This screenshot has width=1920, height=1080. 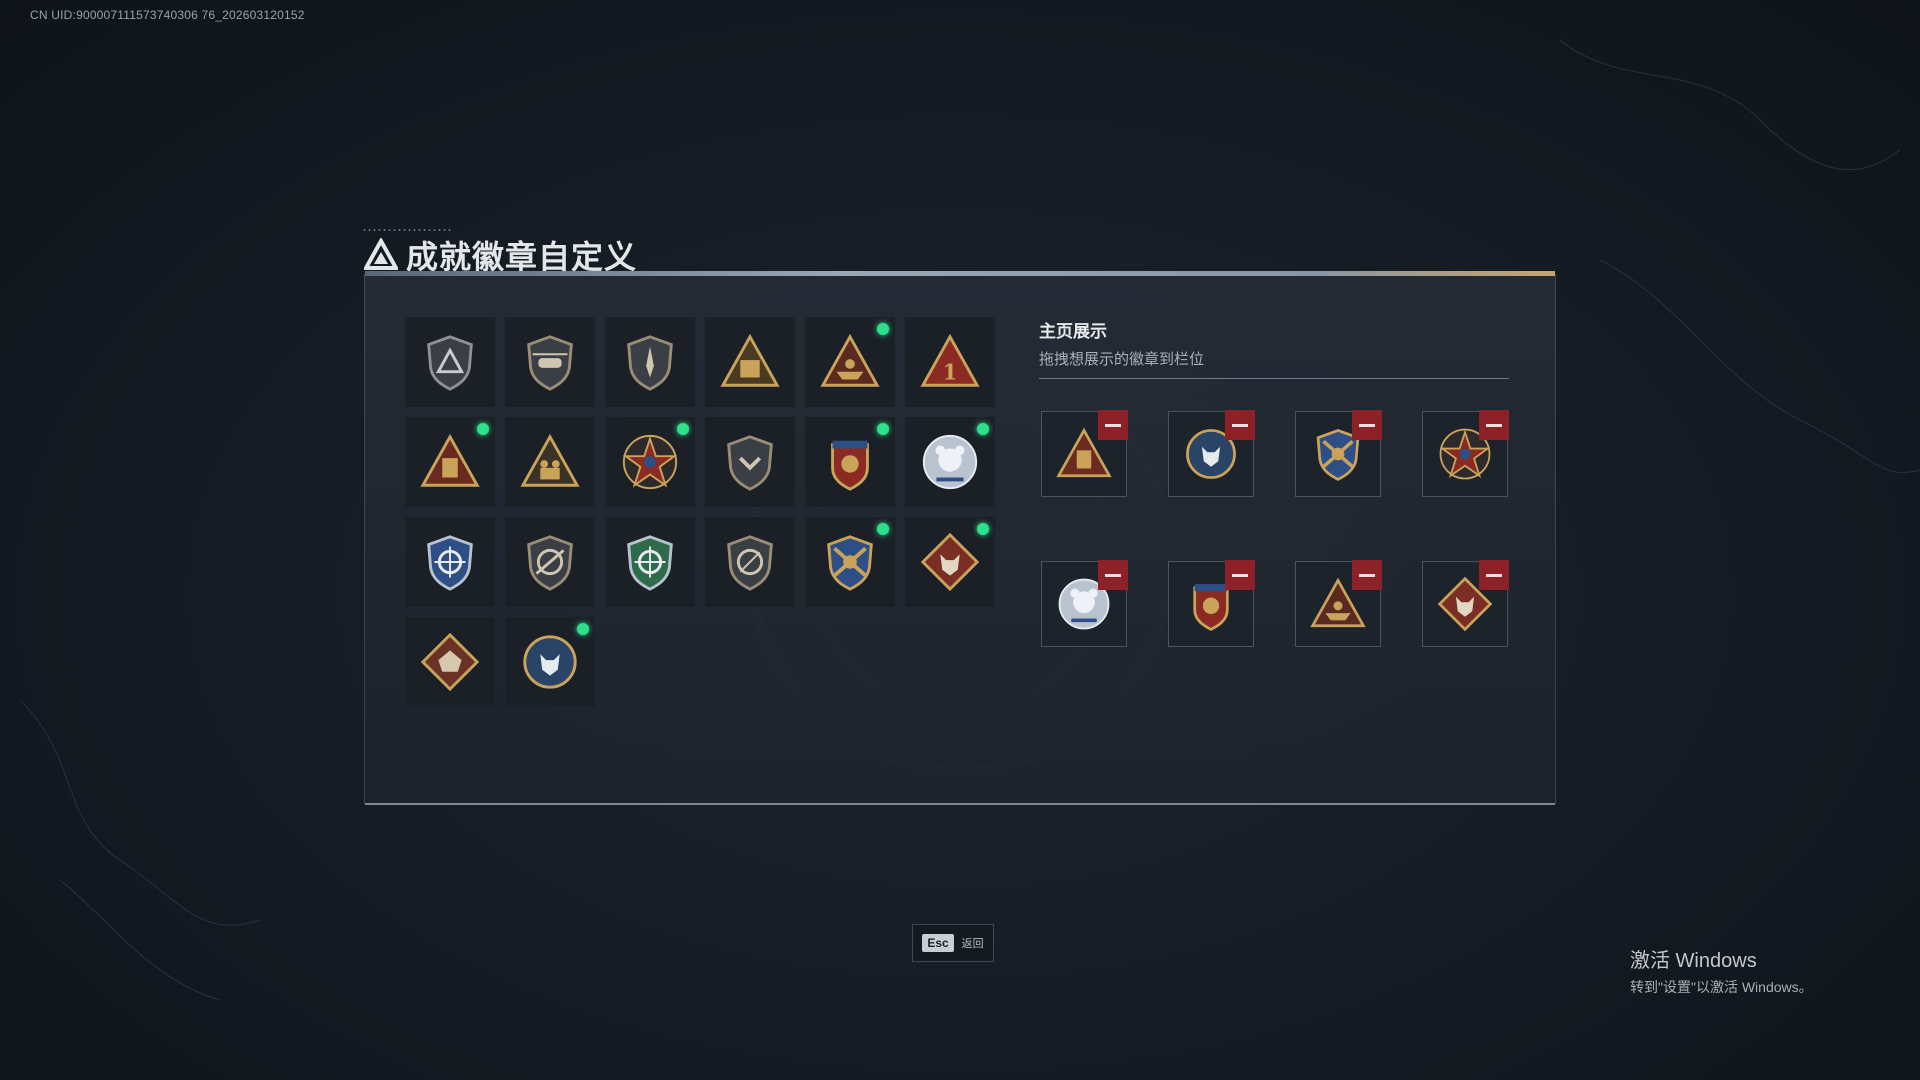 What do you see at coordinates (1073, 331) in the screenshot?
I see `showcase-title: 主页展示` at bounding box center [1073, 331].